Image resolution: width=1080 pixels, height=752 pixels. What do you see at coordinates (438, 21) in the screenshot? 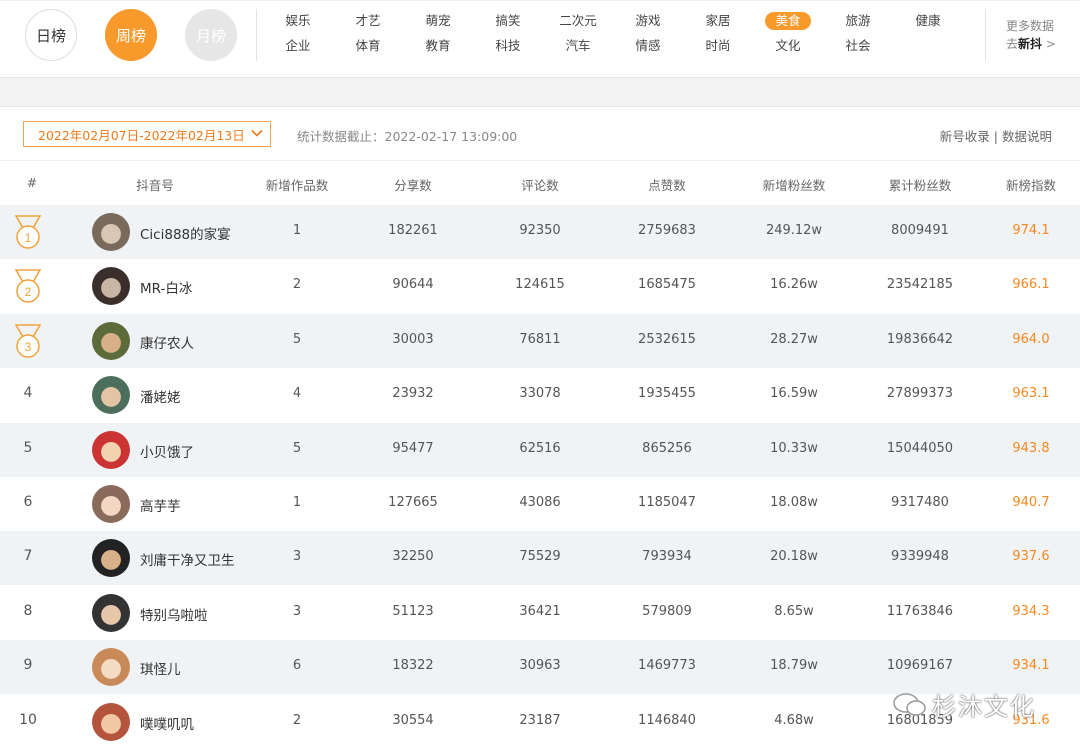
I see `category-mengchong: 萌宠` at bounding box center [438, 21].